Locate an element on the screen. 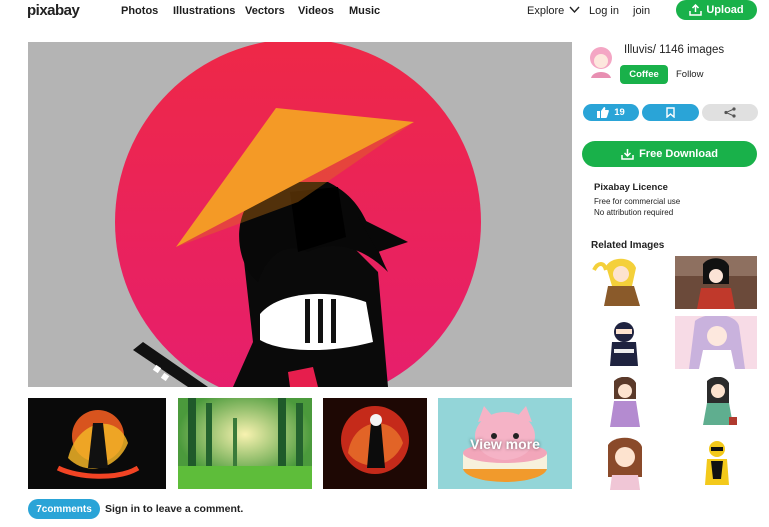 This screenshot has height=527, width=769. nav-explore: Explore is located at coordinates (553, 11).